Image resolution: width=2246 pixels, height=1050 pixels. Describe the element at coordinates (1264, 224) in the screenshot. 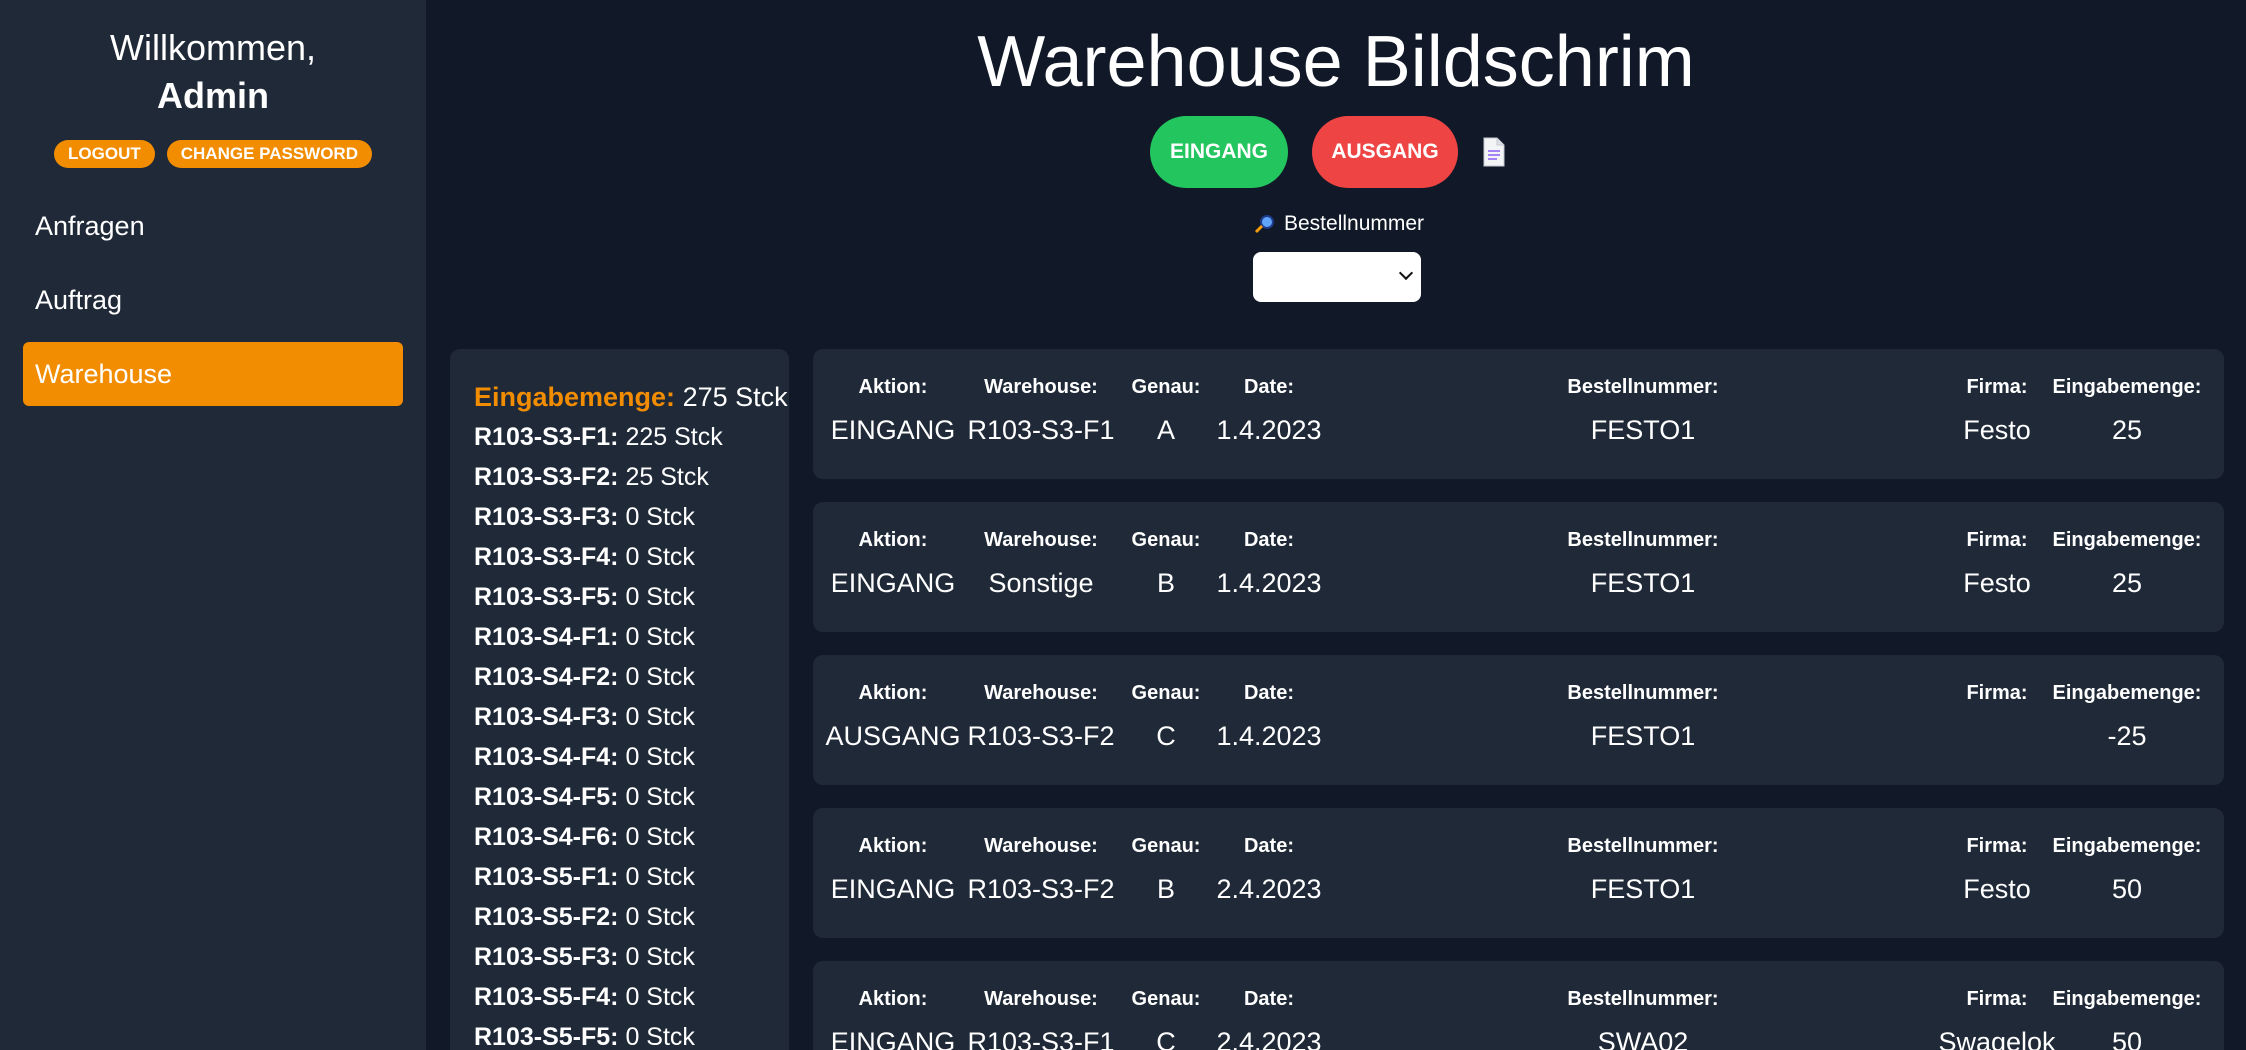

I see `magnifier-icon` at that location.